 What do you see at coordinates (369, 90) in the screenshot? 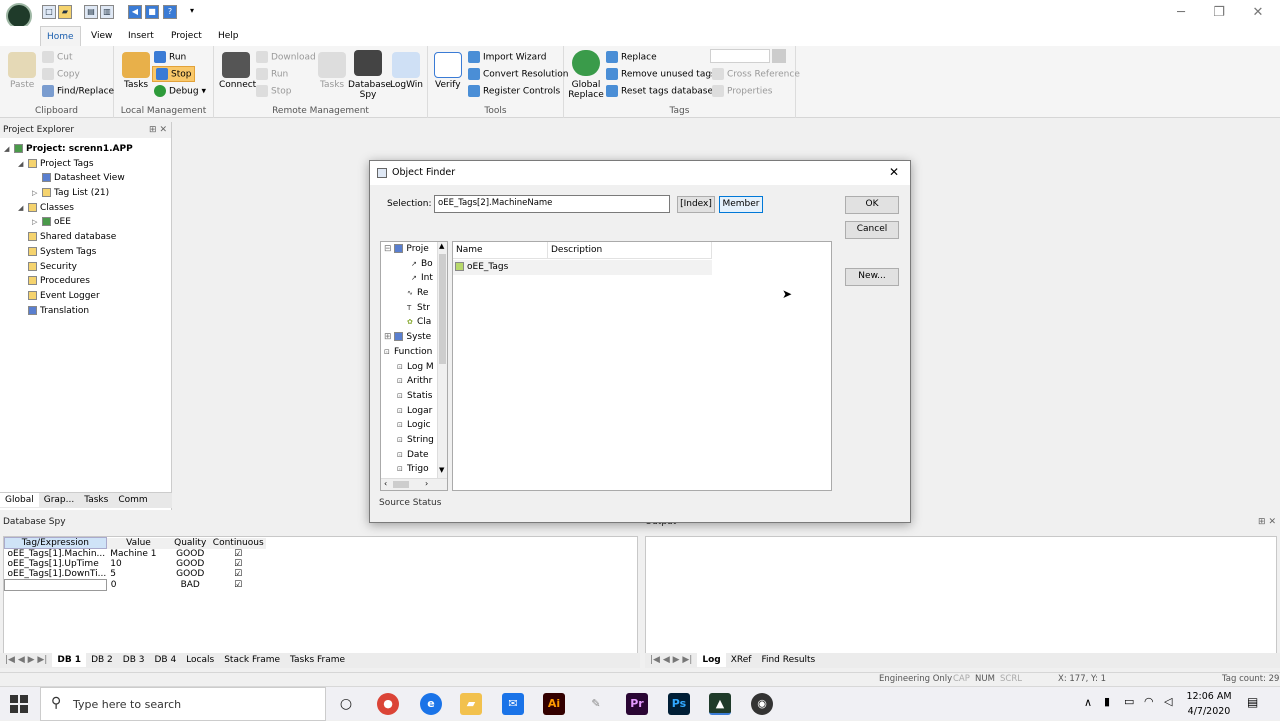
I see `database-spy-button: Database Spy` at bounding box center [369, 90].